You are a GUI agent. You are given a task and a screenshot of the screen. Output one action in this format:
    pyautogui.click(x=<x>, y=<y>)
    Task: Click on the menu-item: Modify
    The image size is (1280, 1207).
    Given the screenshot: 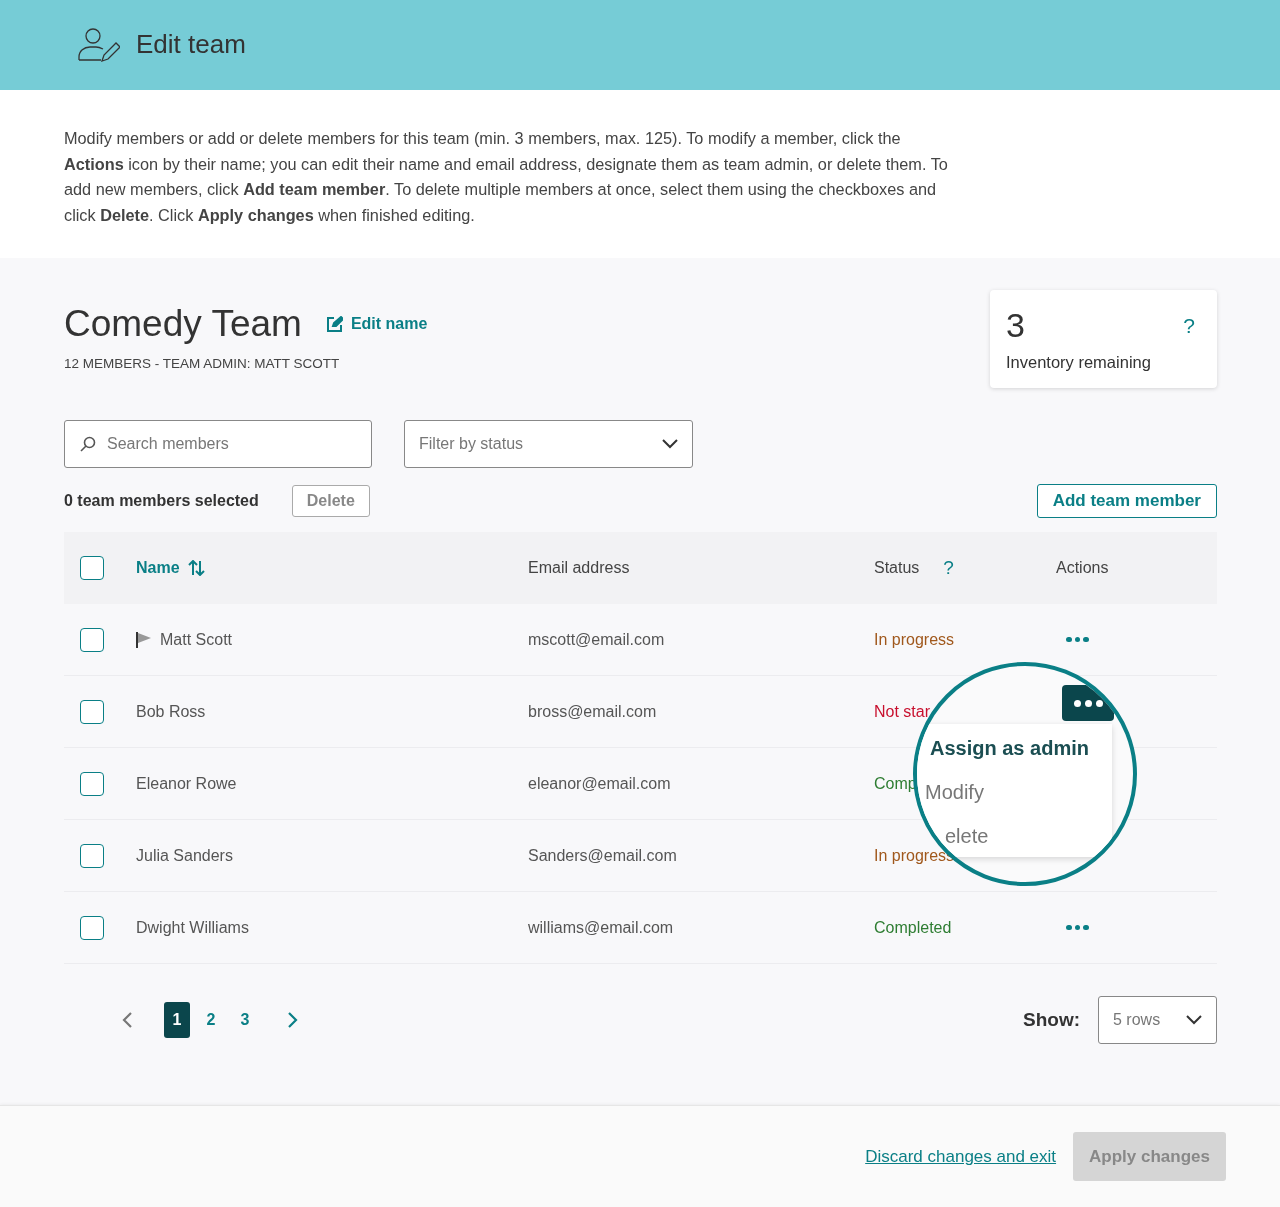 What is the action you would take?
    pyautogui.click(x=954, y=792)
    